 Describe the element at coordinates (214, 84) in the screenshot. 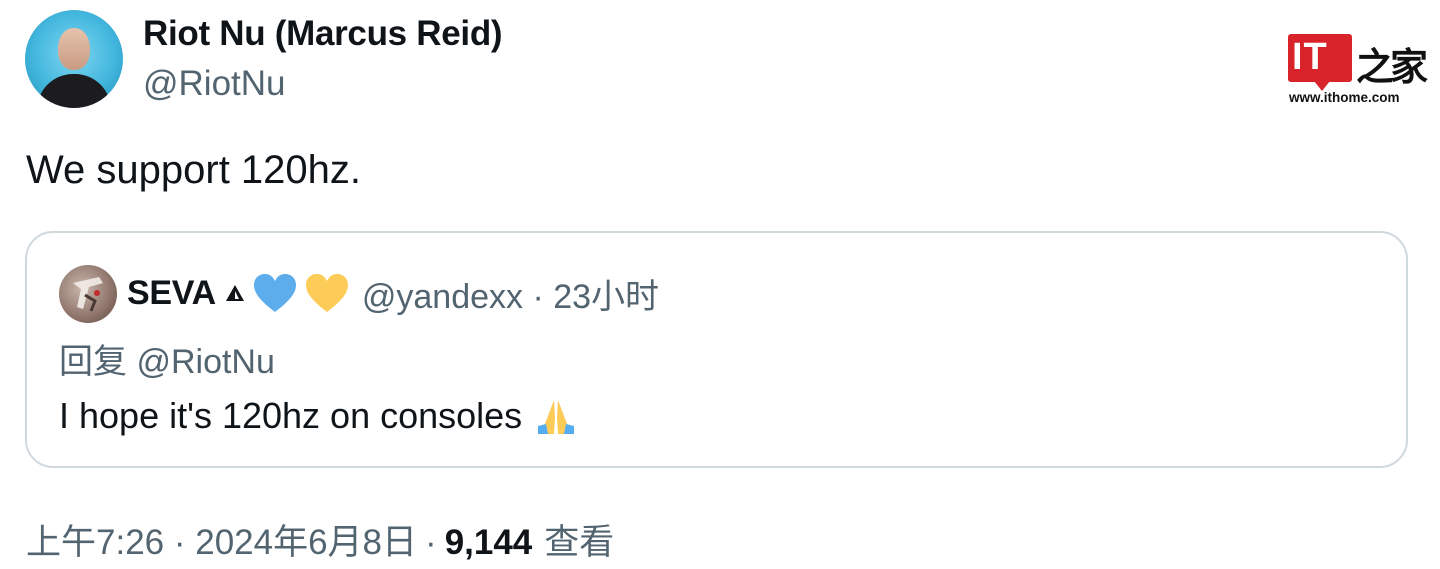

I see `author-handle: @RiotNu` at that location.